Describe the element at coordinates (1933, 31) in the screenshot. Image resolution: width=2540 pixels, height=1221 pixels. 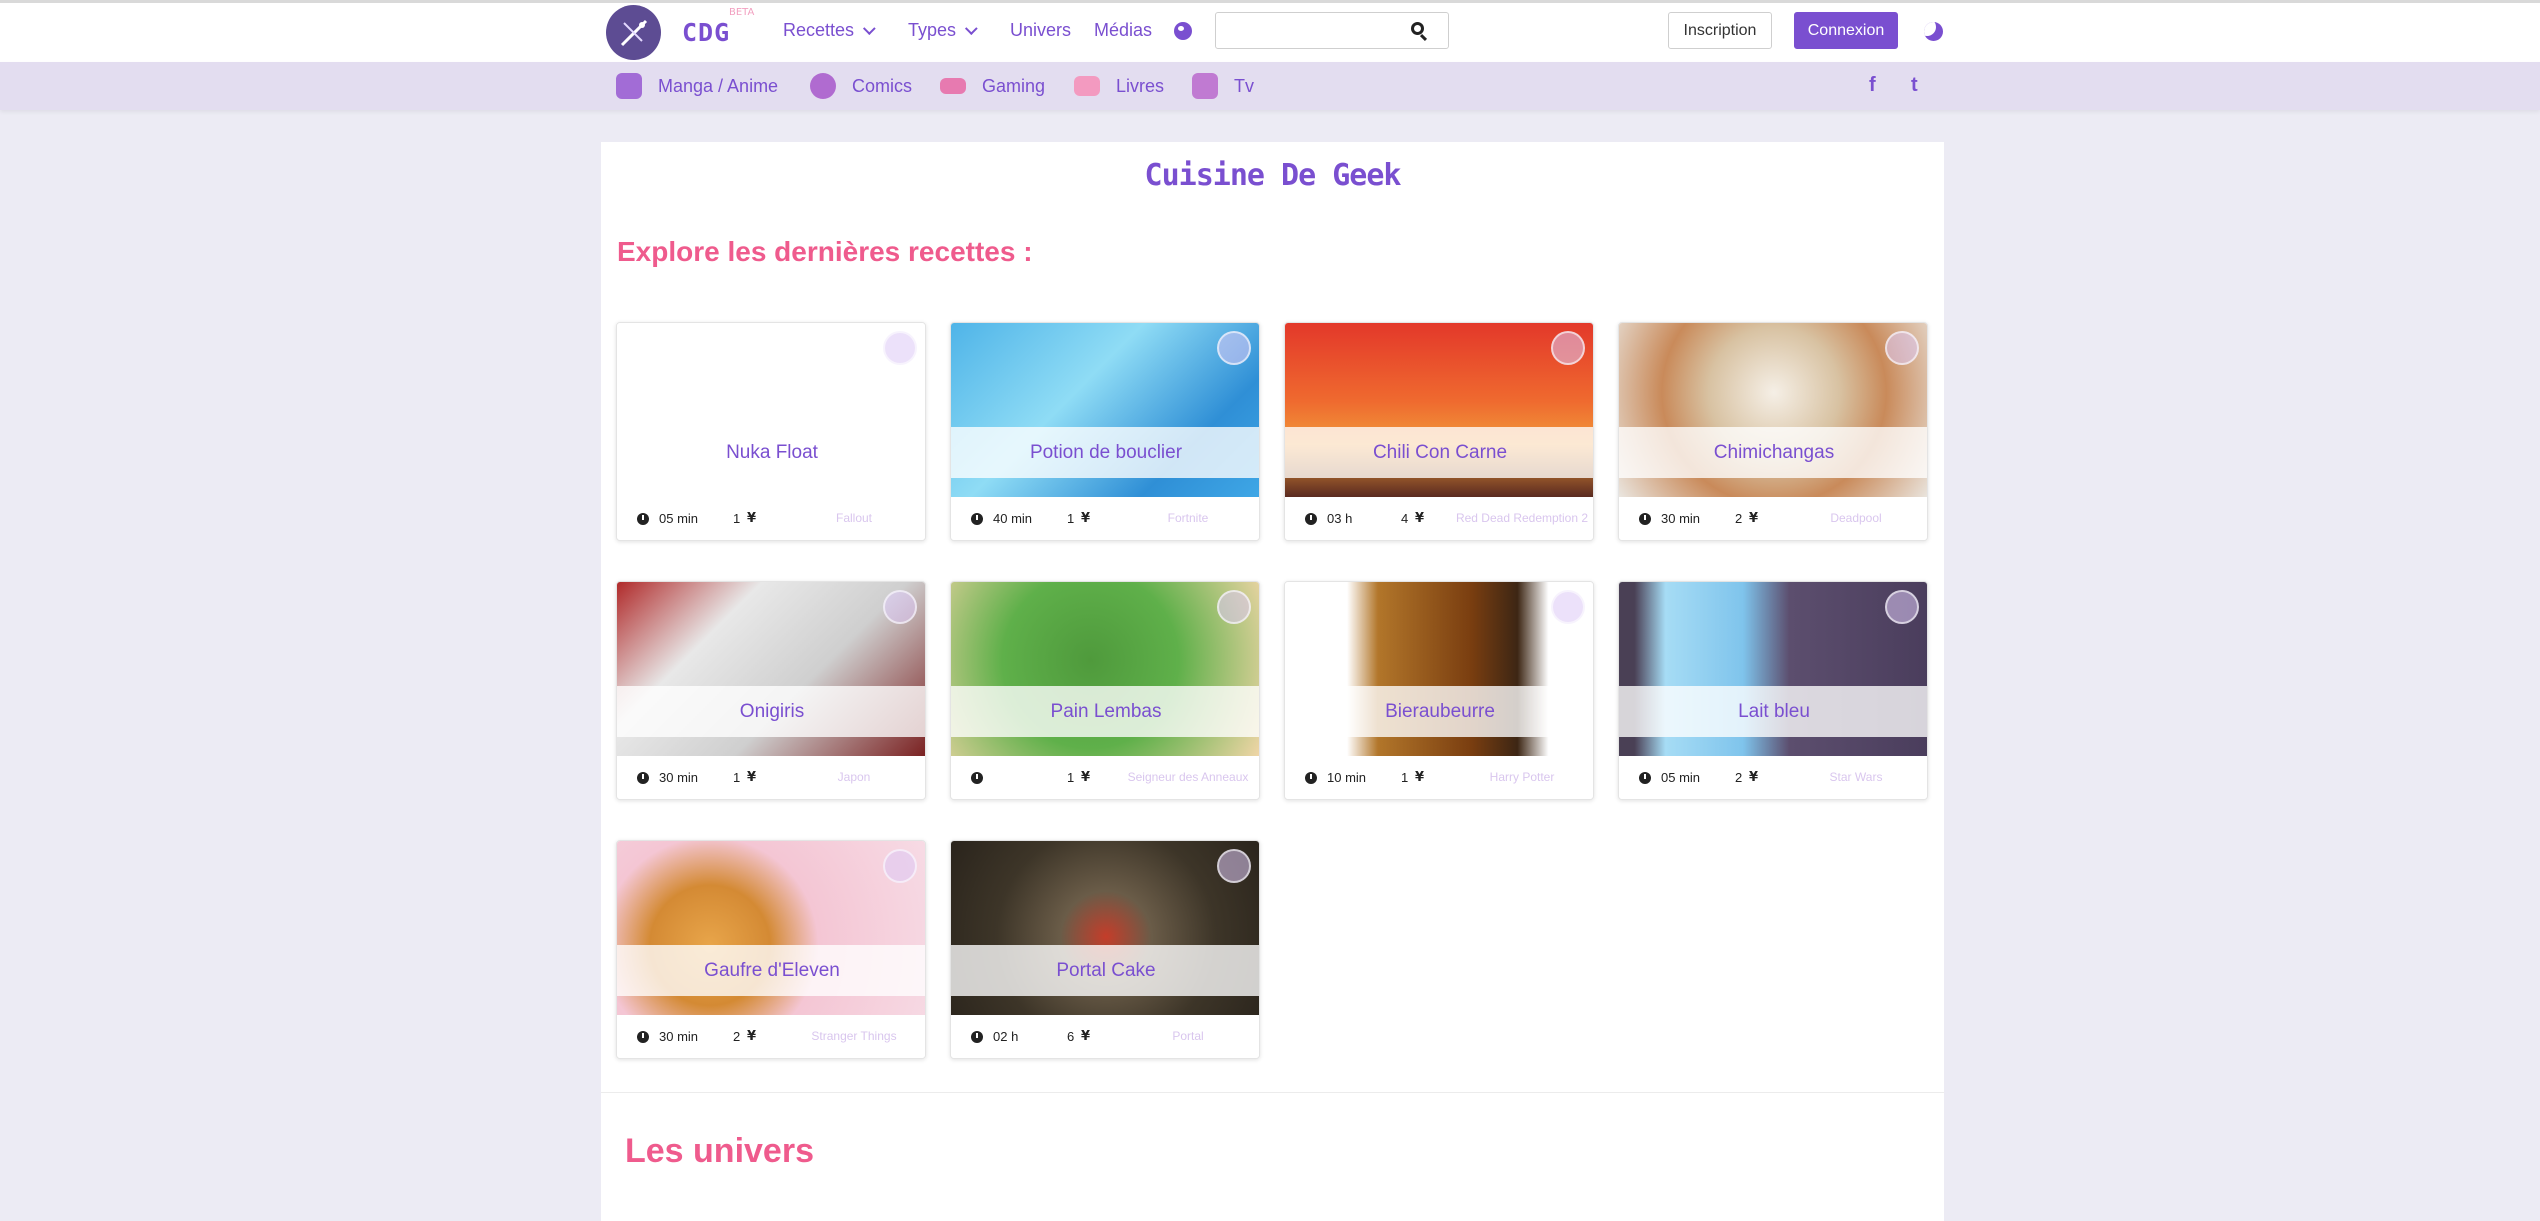
I see `dark-mode-moon-icon` at that location.